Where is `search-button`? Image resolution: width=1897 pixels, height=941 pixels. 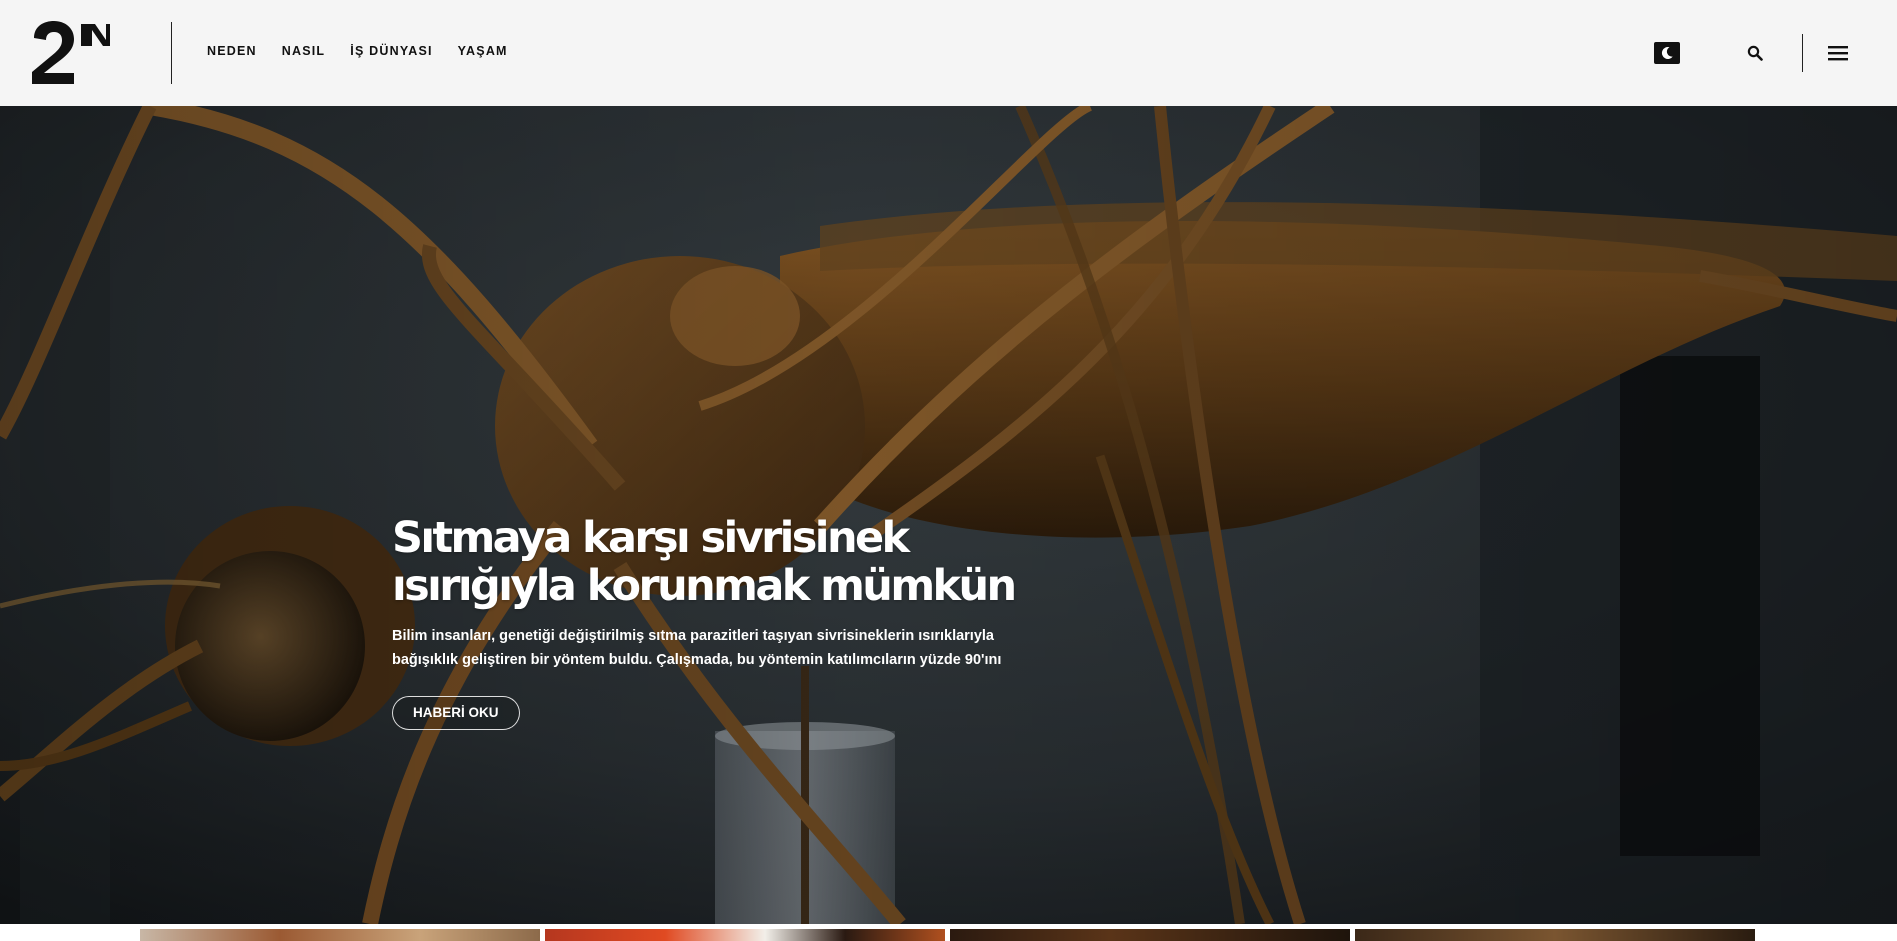
search-button is located at coordinates (1755, 53).